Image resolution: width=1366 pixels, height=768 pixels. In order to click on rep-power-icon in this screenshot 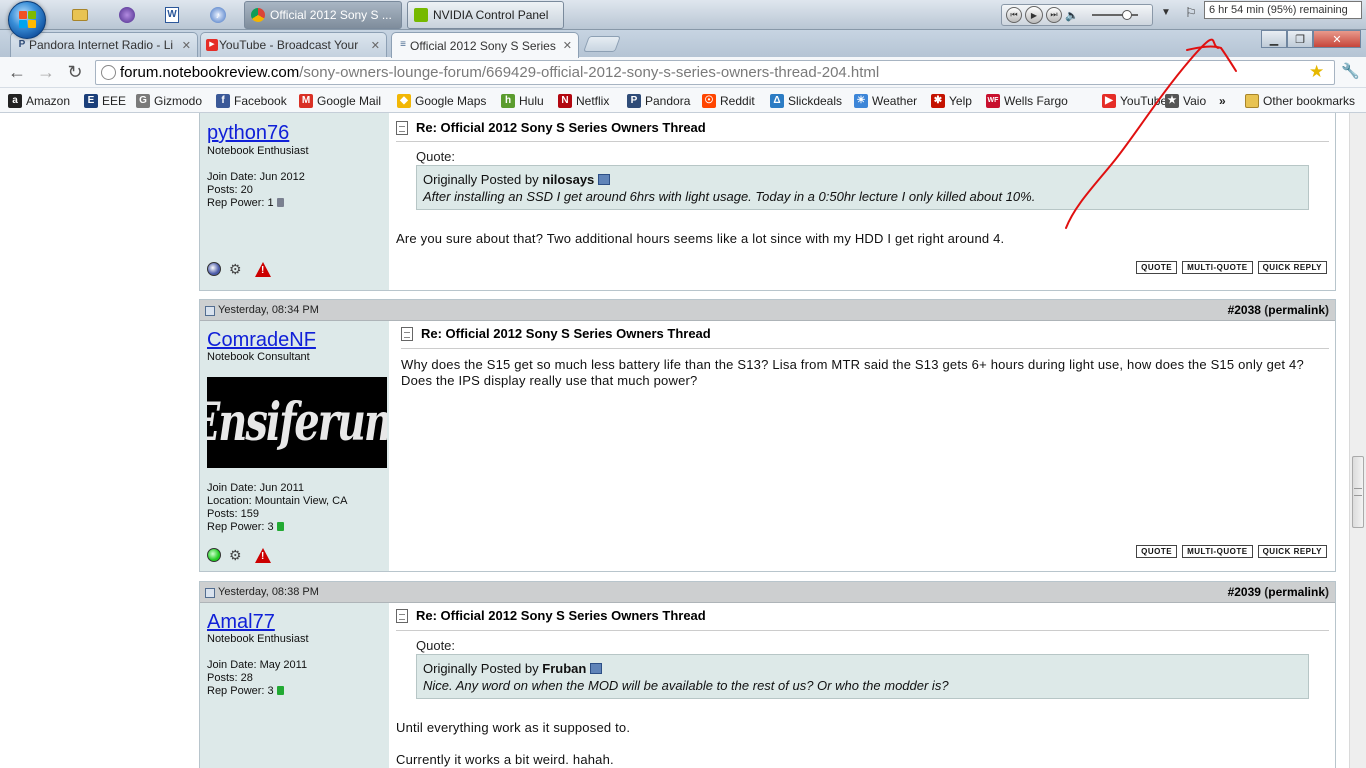, I will do `click(280, 690)`.